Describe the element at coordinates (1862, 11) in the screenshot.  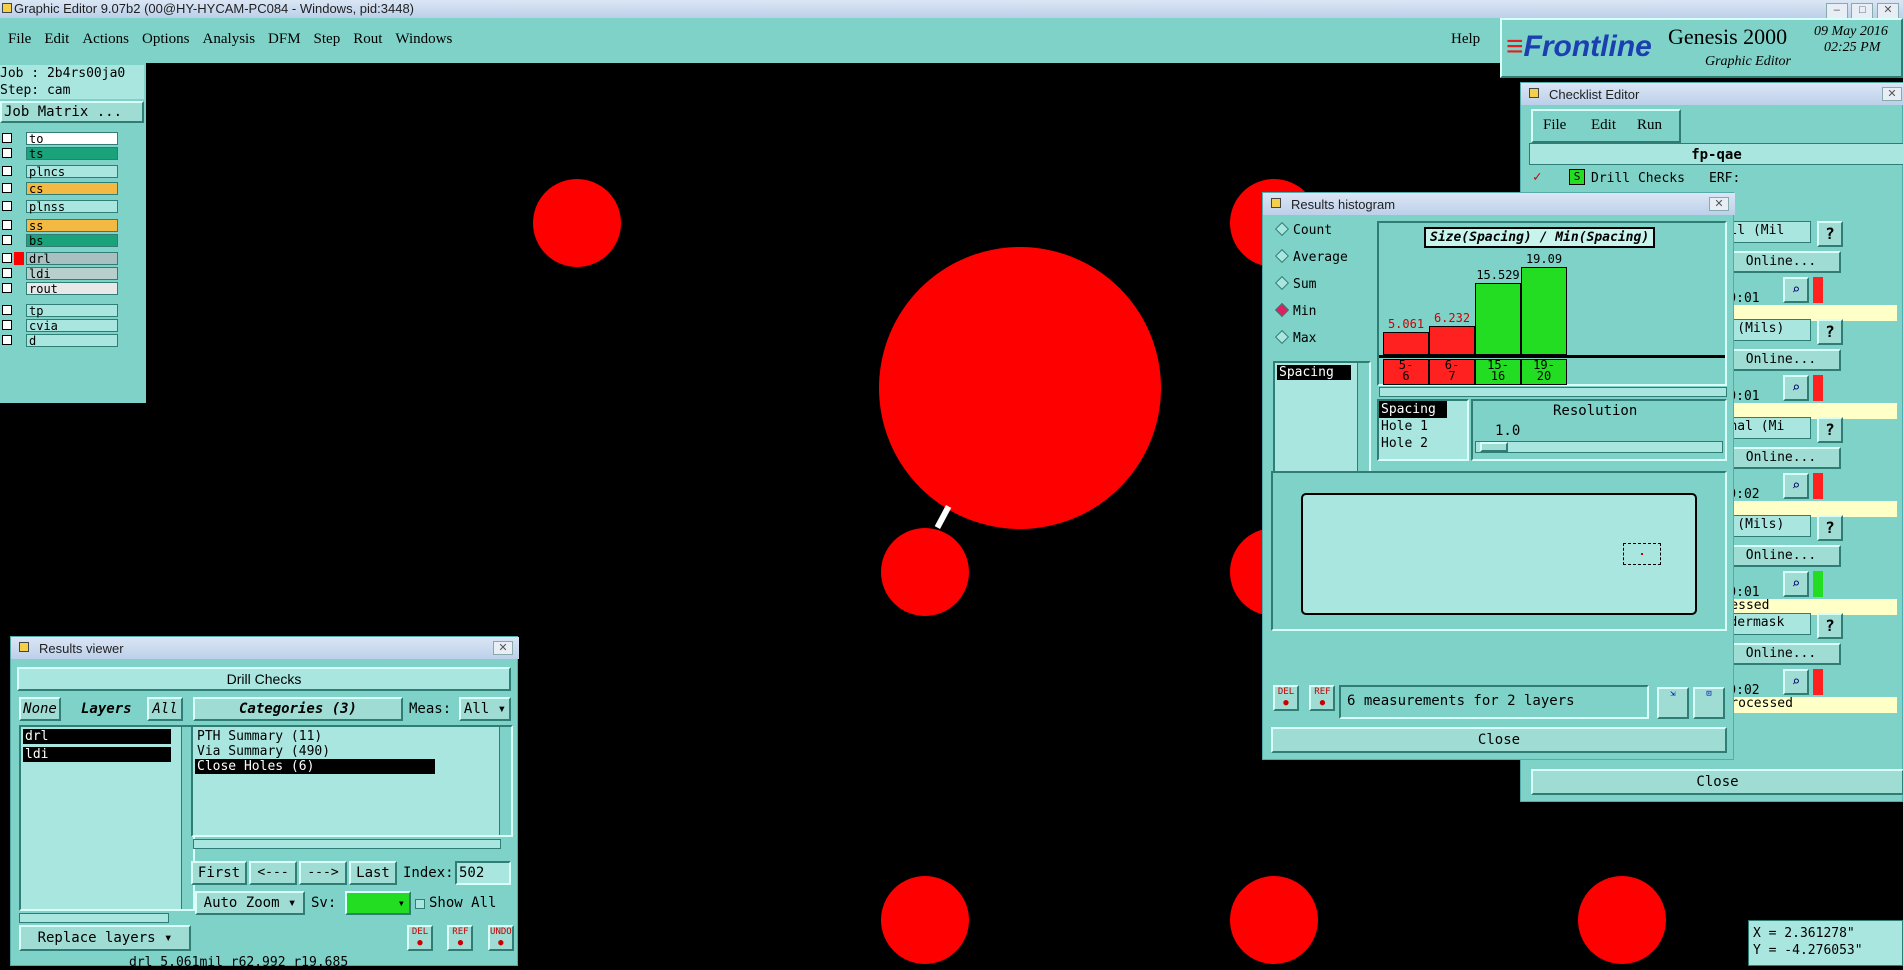
I see `maximize-icon: □` at that location.